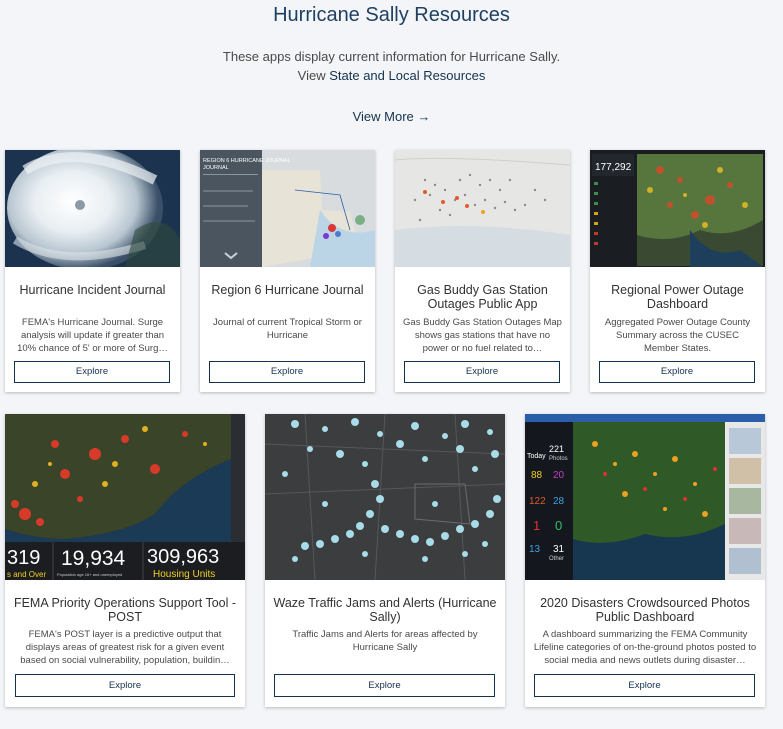 This screenshot has height=729, width=783. I want to click on thumb-other: Other, so click(556, 559).